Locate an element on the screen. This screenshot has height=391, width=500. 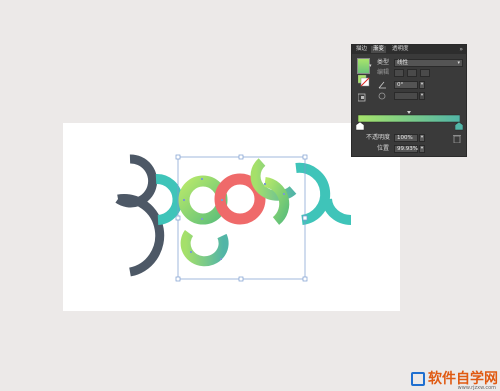
location-dropdown-button: ▾ is located at coordinates (422, 149).